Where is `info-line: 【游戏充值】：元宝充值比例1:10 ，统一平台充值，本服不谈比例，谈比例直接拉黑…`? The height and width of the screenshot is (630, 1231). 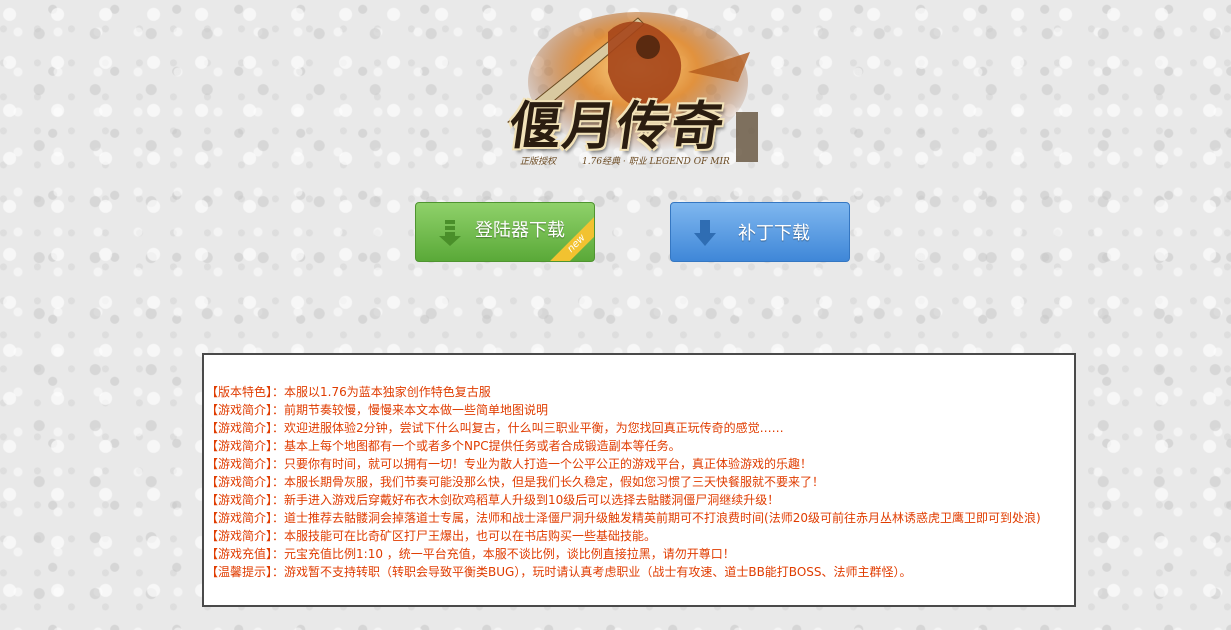 info-line: 【游戏充值】：元宝充值比例1:10 ，统一平台充值，本服不谈比例，谈比例直接拉黑… is located at coordinates (640, 554).